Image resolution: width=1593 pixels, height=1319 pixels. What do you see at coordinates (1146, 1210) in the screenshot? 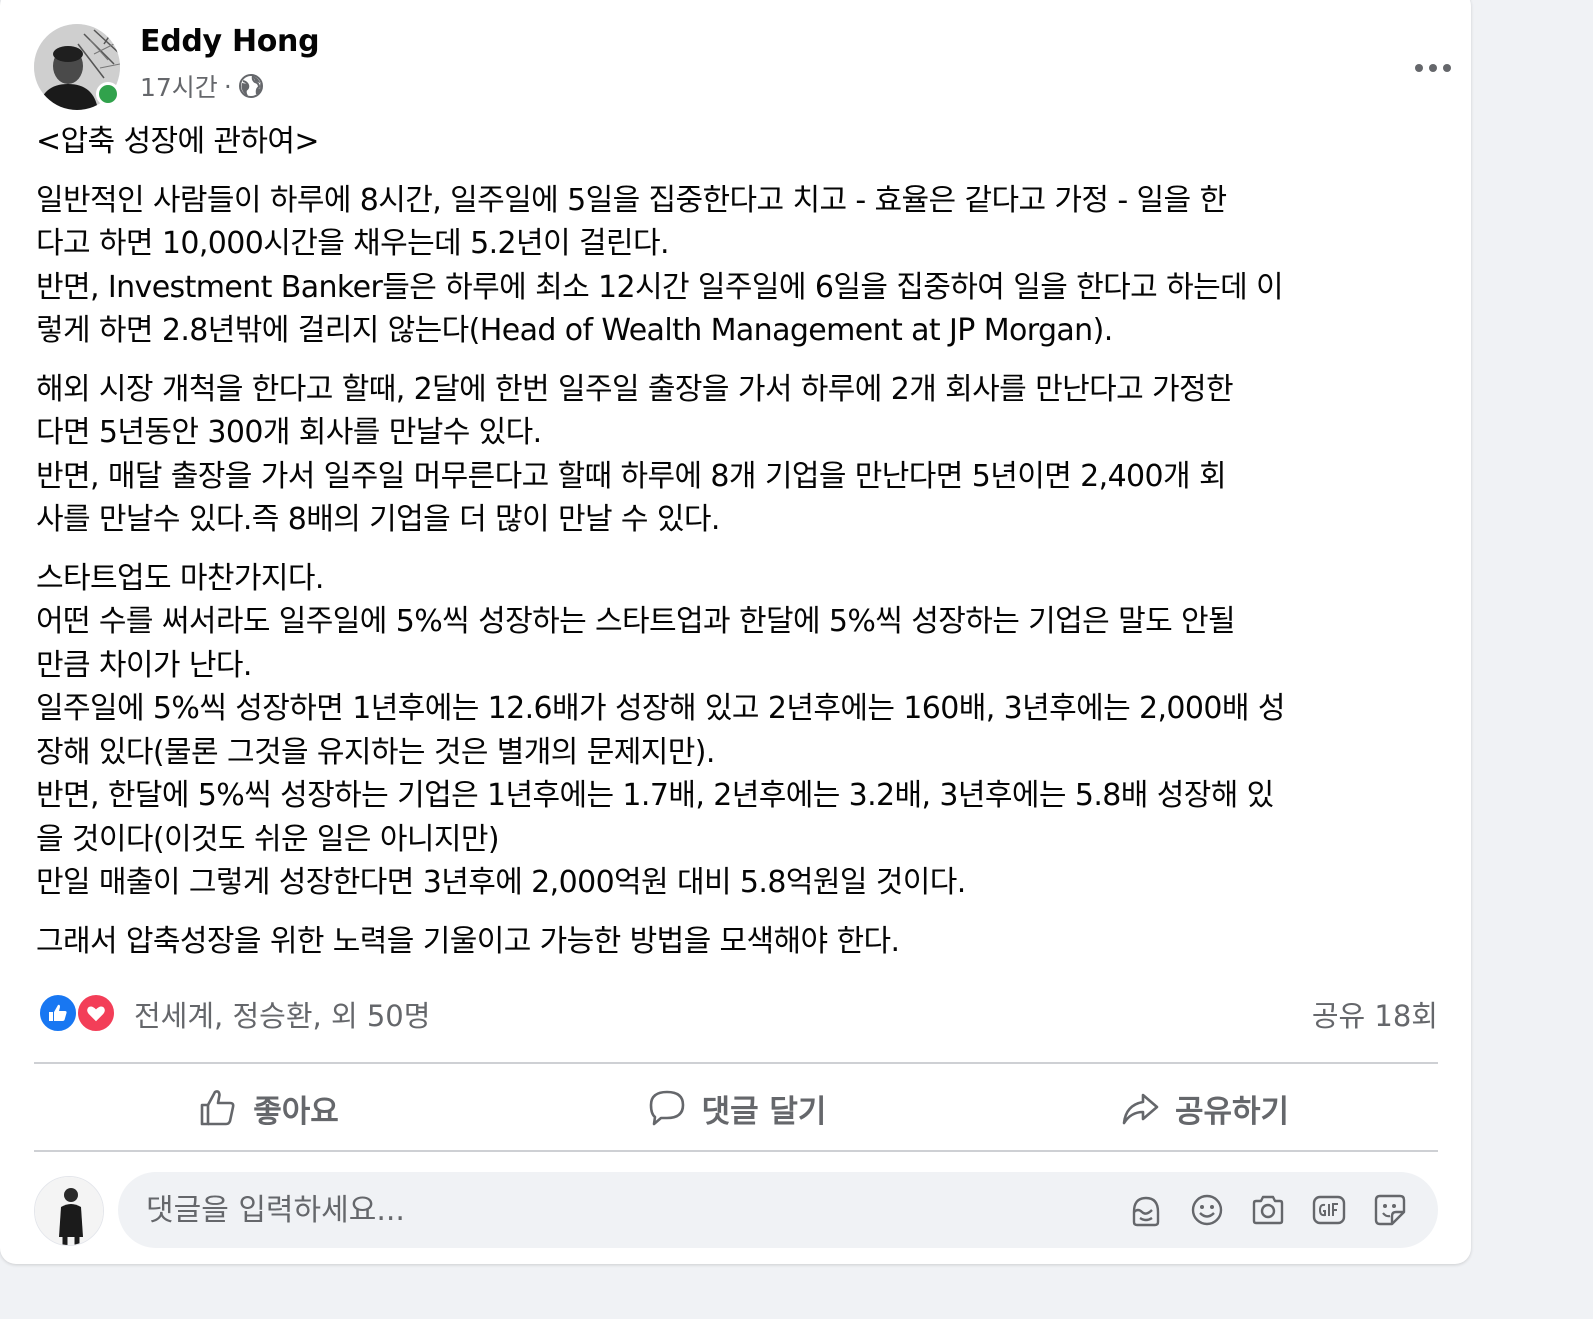
I see `avatar-sticker-icon` at bounding box center [1146, 1210].